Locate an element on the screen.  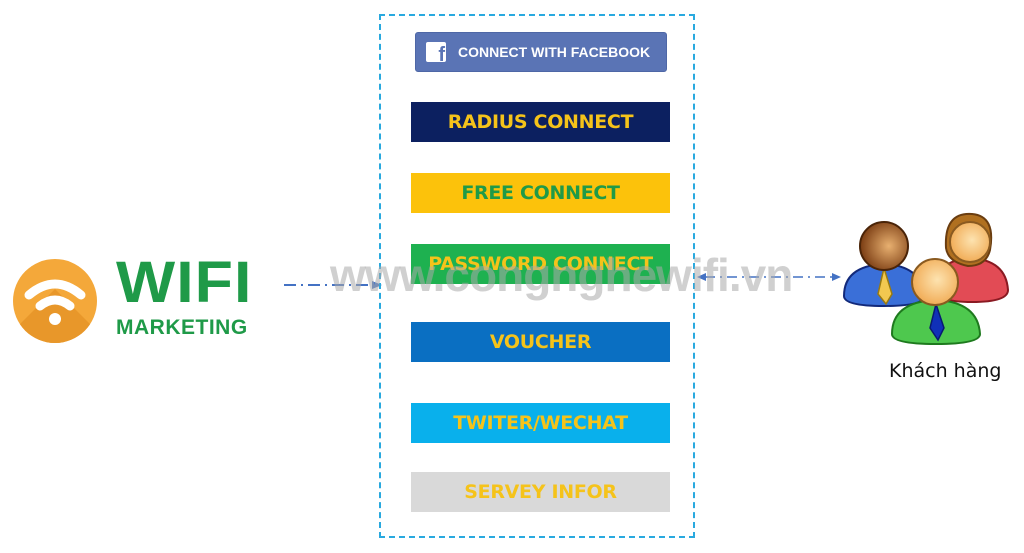
voucher-label: VOUCHER is located at coordinates (540, 342).